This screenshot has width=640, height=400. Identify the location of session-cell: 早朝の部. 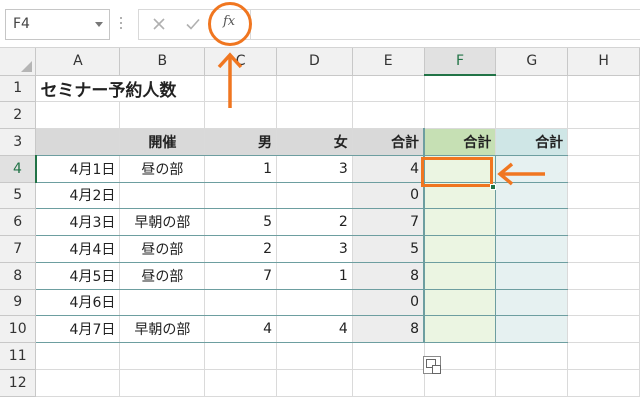
(162, 329).